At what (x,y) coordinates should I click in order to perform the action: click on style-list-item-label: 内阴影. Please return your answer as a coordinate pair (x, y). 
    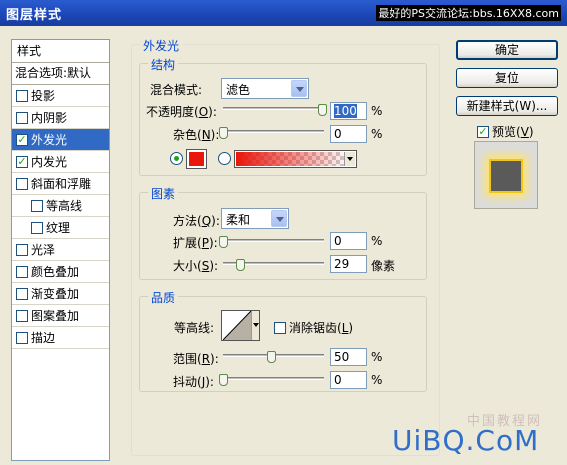
    Looking at the image, I should click on (49, 118).